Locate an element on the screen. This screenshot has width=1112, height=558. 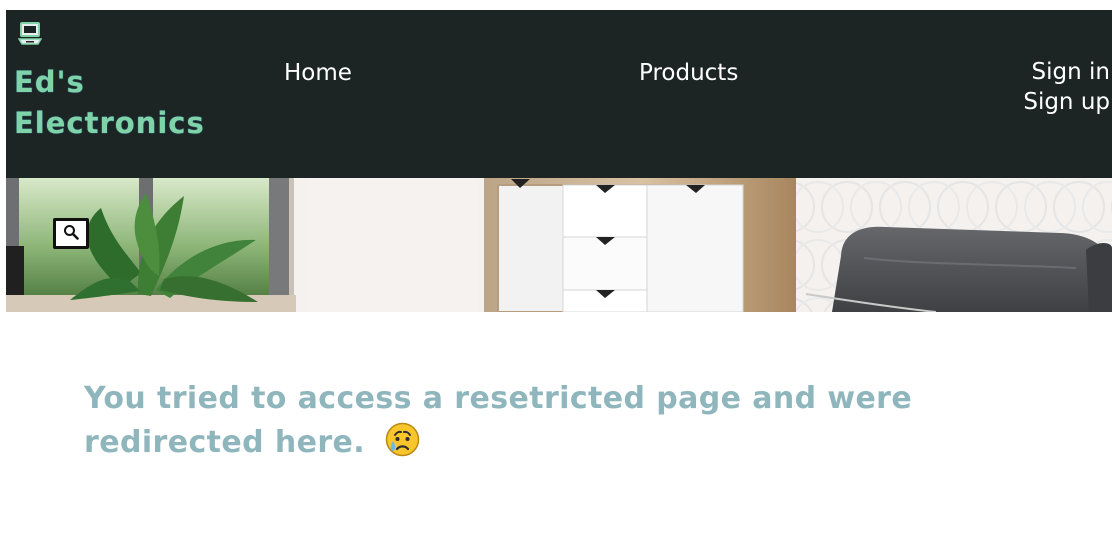
search-button is located at coordinates (71, 233).